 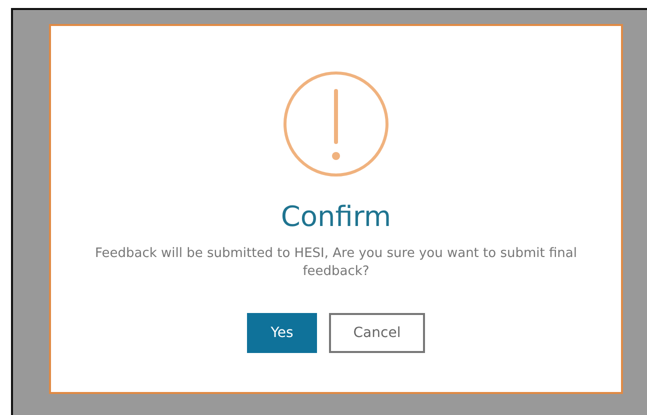 What do you see at coordinates (336, 216) in the screenshot?
I see `dialog-title: Confirm` at bounding box center [336, 216].